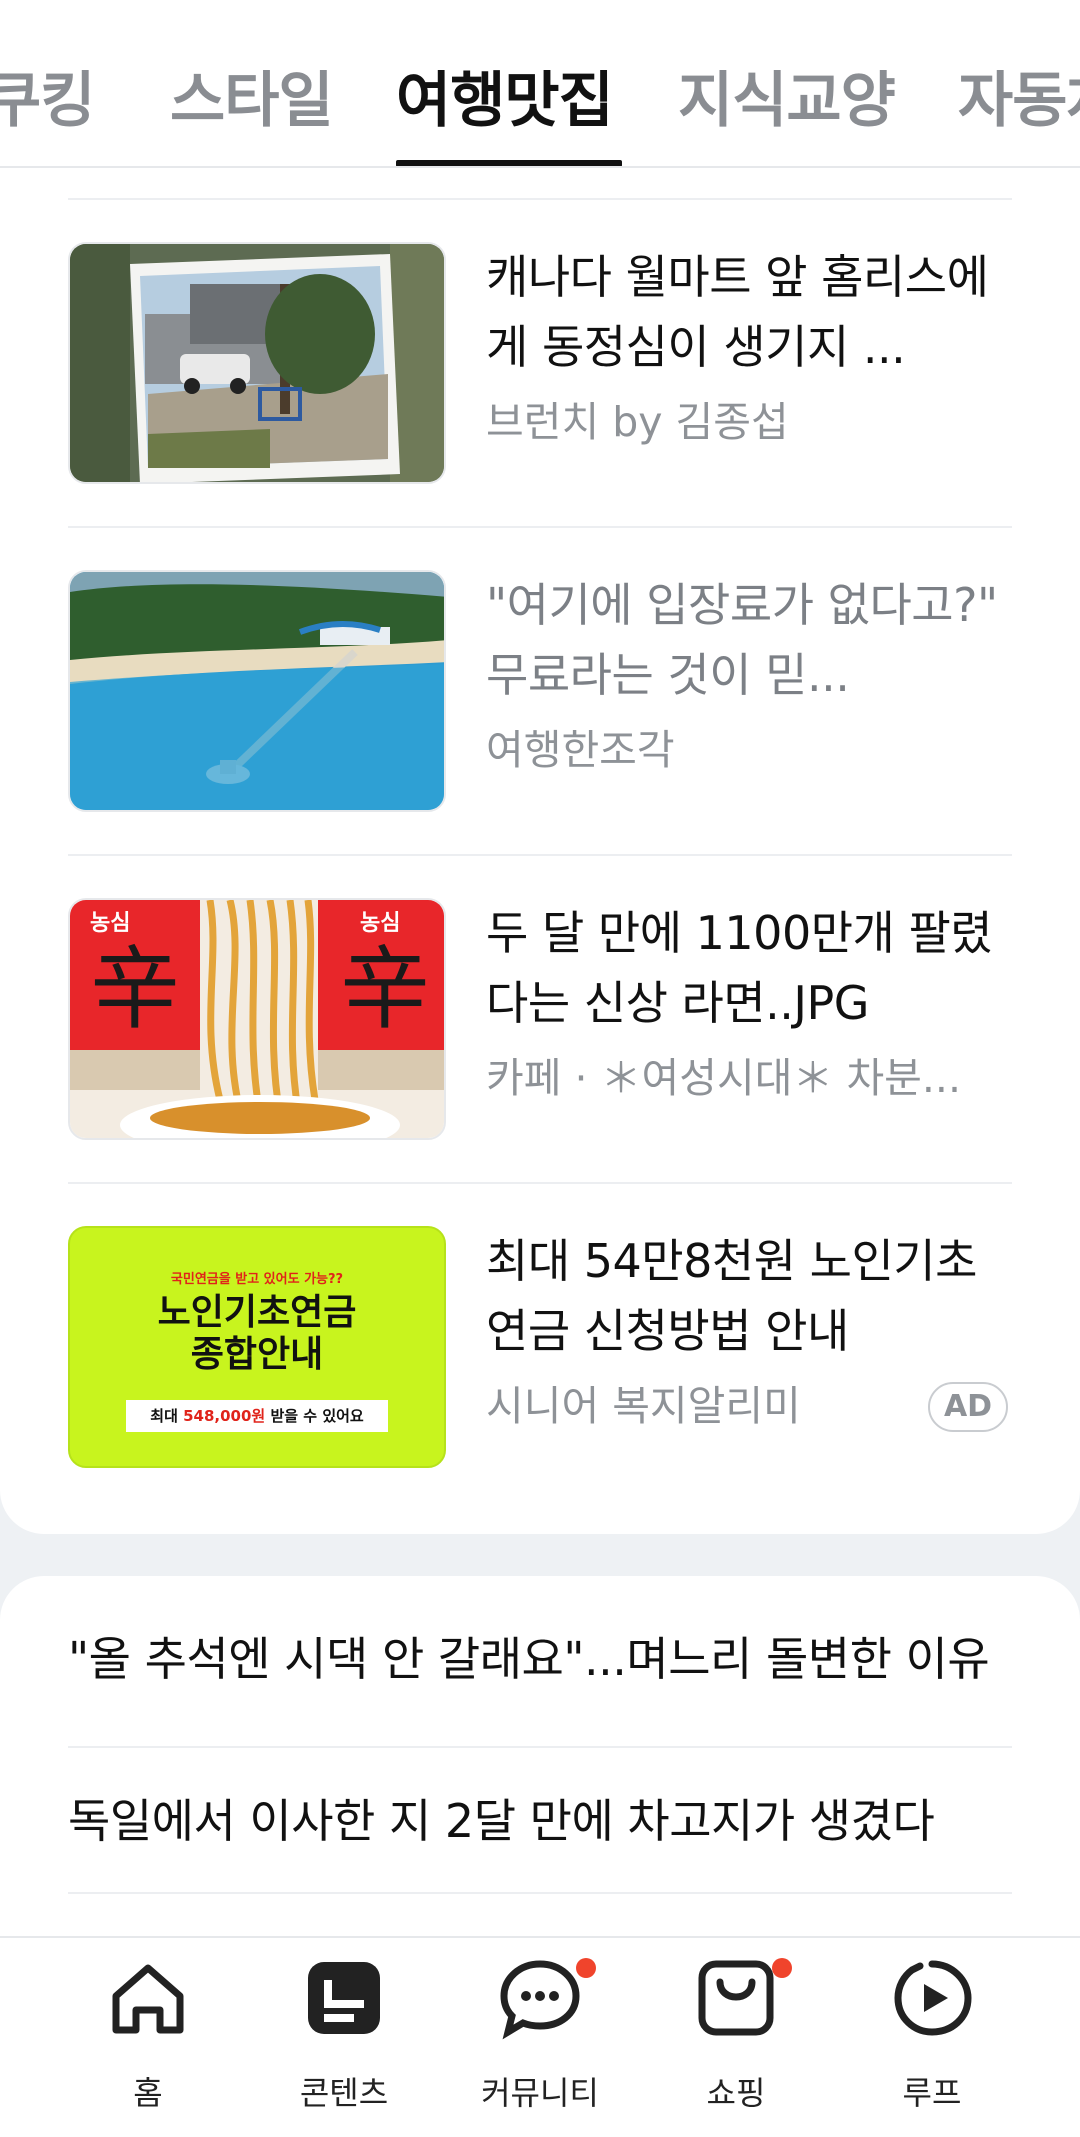 Image resolution: width=1080 pixels, height=2137 pixels. What do you see at coordinates (932, 2093) in the screenshot?
I see `nav-label: 루프` at bounding box center [932, 2093].